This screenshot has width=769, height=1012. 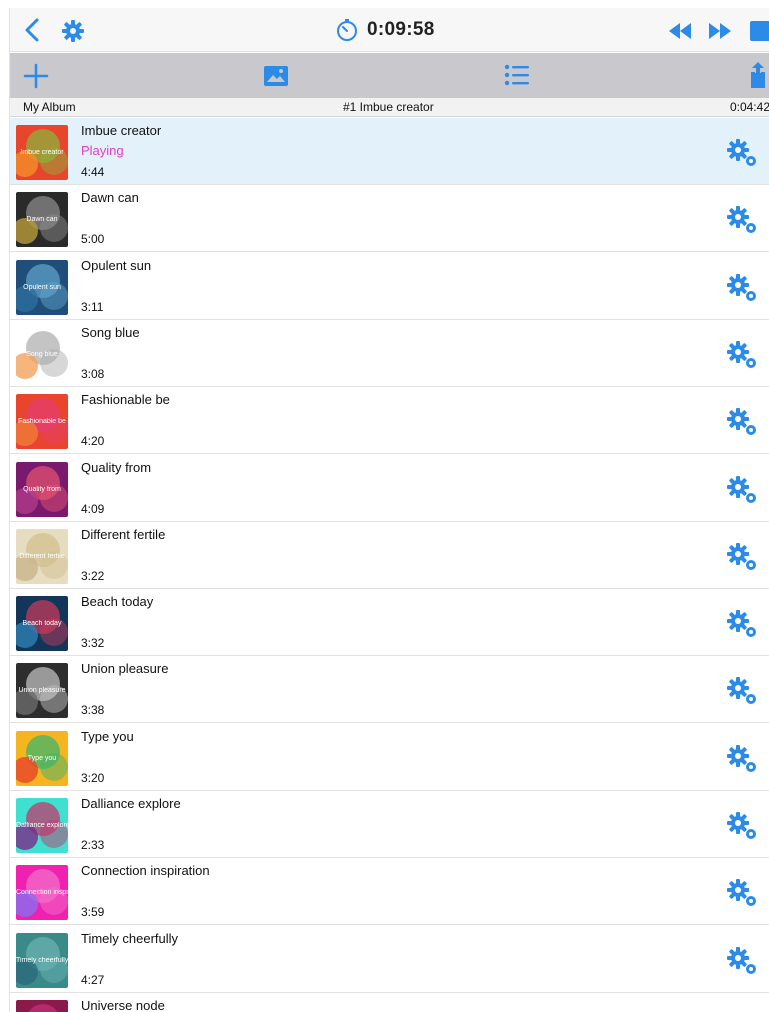 I want to click on album-artwork: Timely cheerfully, so click(x=42, y=960).